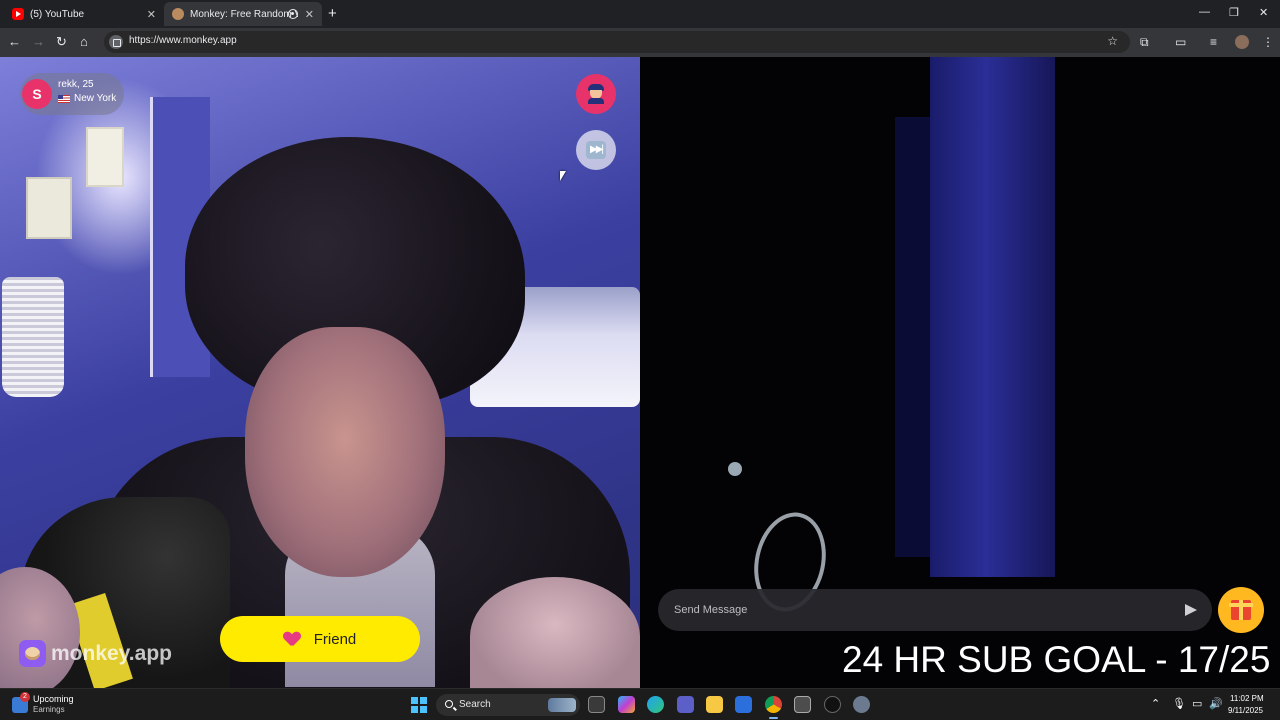  Describe the element at coordinates (1191, 610) in the screenshot. I see `send-icon` at that location.